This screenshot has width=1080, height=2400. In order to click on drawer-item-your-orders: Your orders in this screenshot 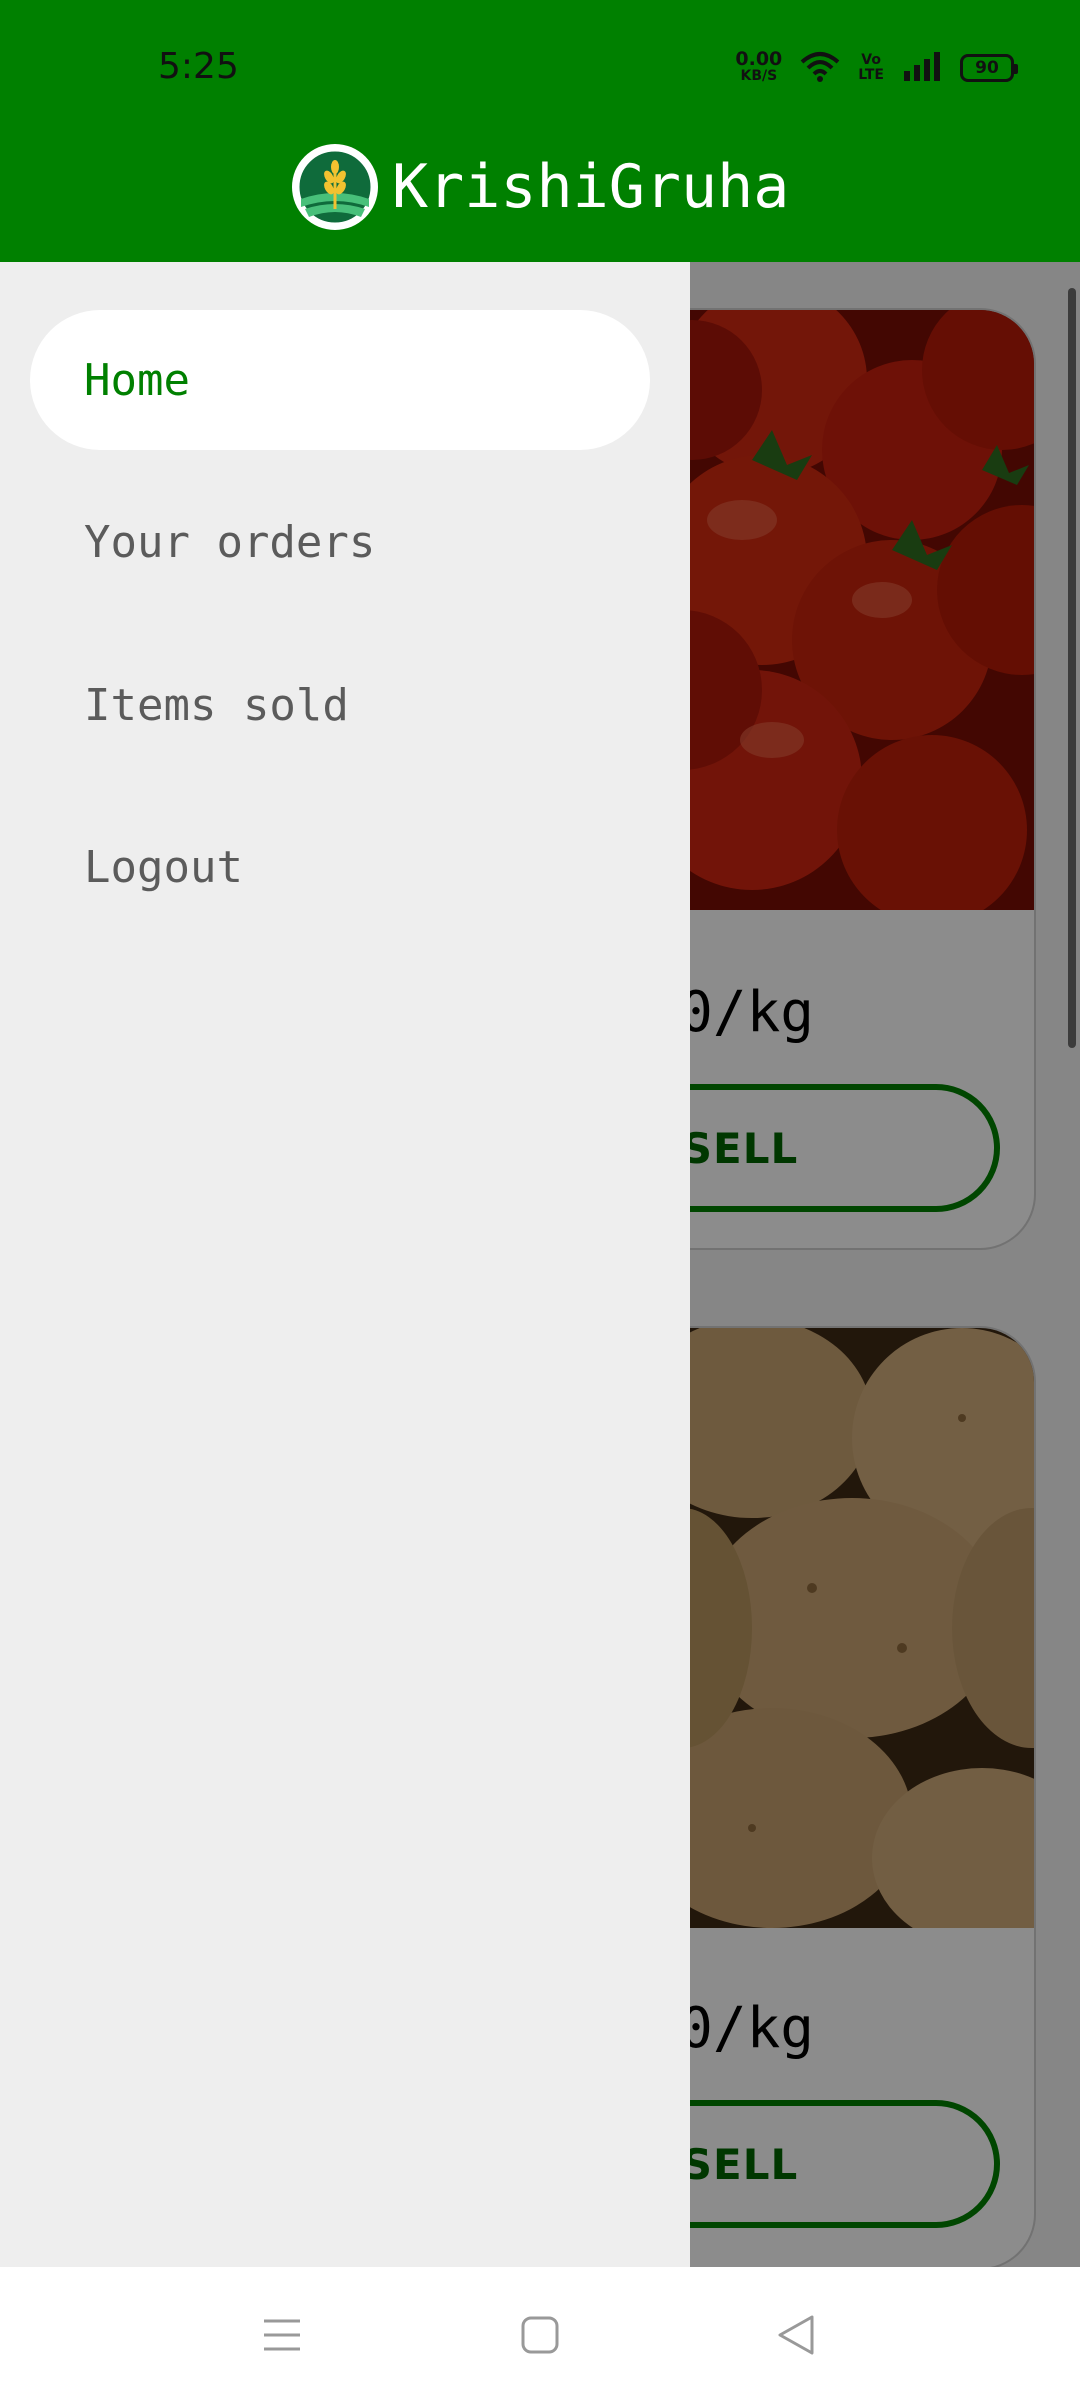, I will do `click(340, 542)`.